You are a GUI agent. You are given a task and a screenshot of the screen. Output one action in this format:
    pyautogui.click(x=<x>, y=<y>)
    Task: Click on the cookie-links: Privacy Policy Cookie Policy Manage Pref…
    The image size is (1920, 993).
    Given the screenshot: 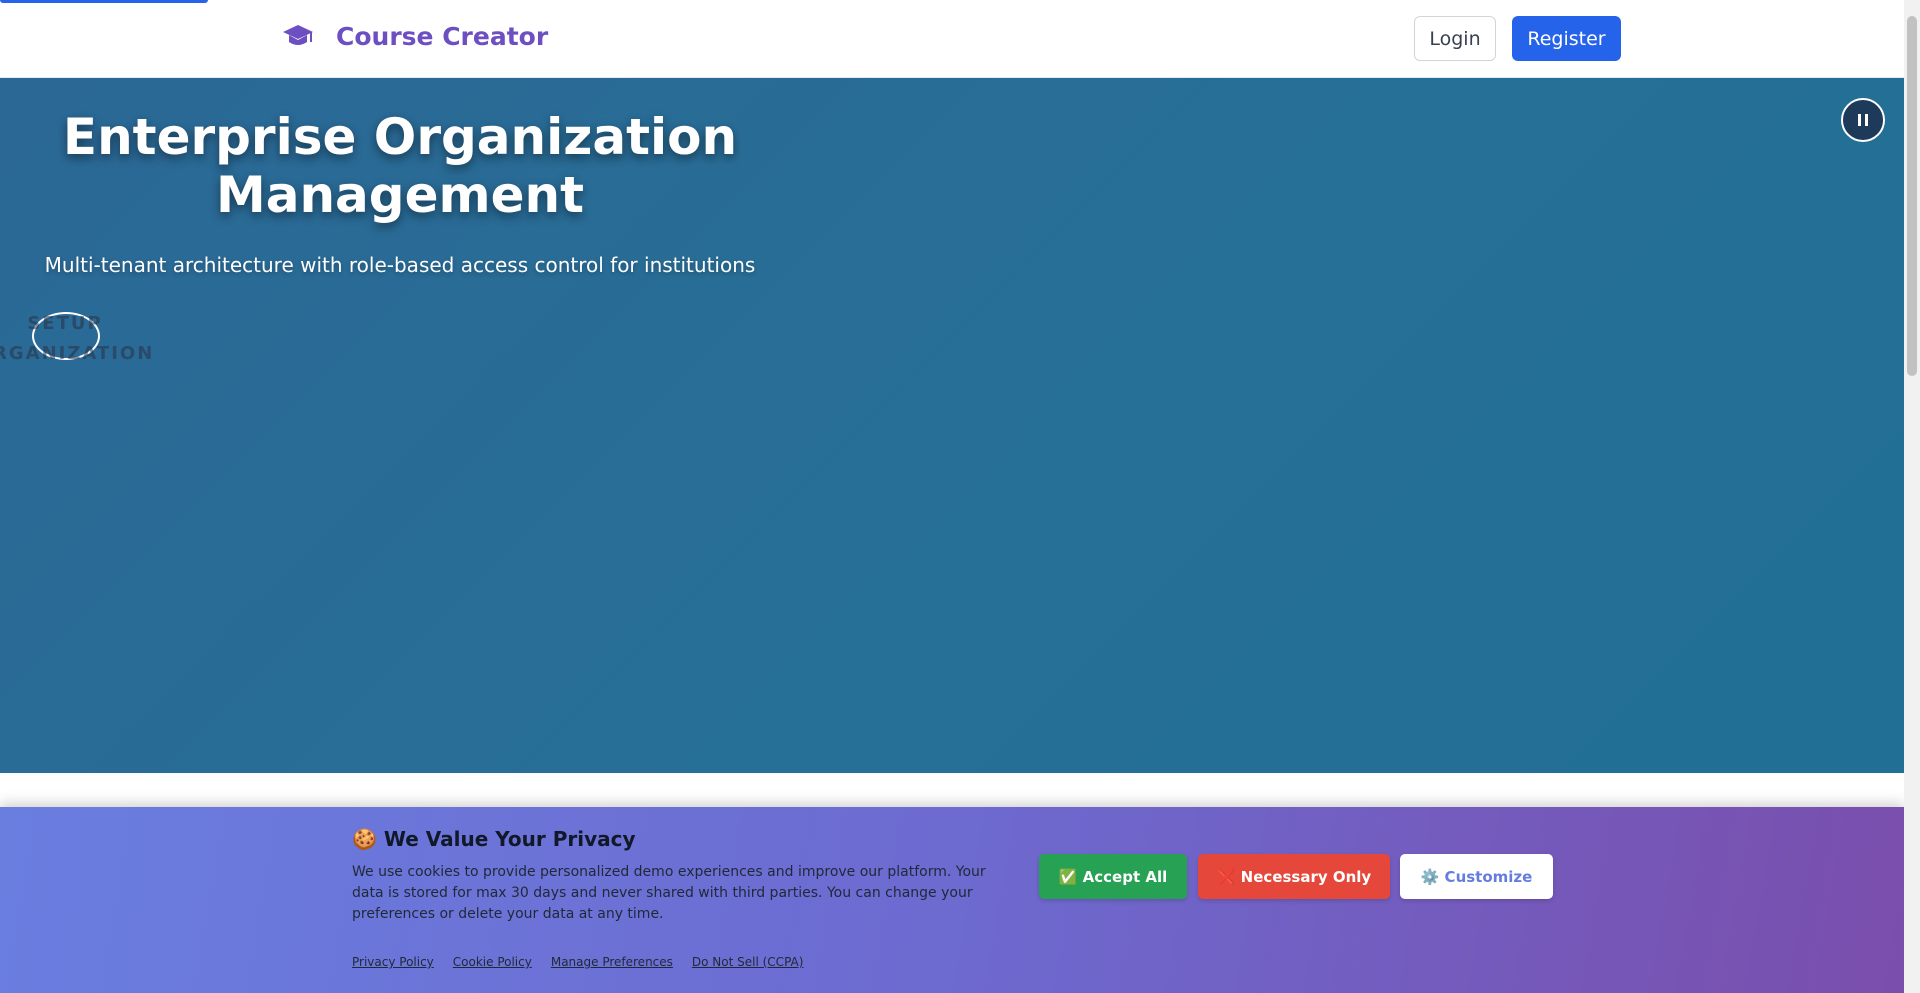 What is the action you would take?
    pyautogui.click(x=577, y=962)
    